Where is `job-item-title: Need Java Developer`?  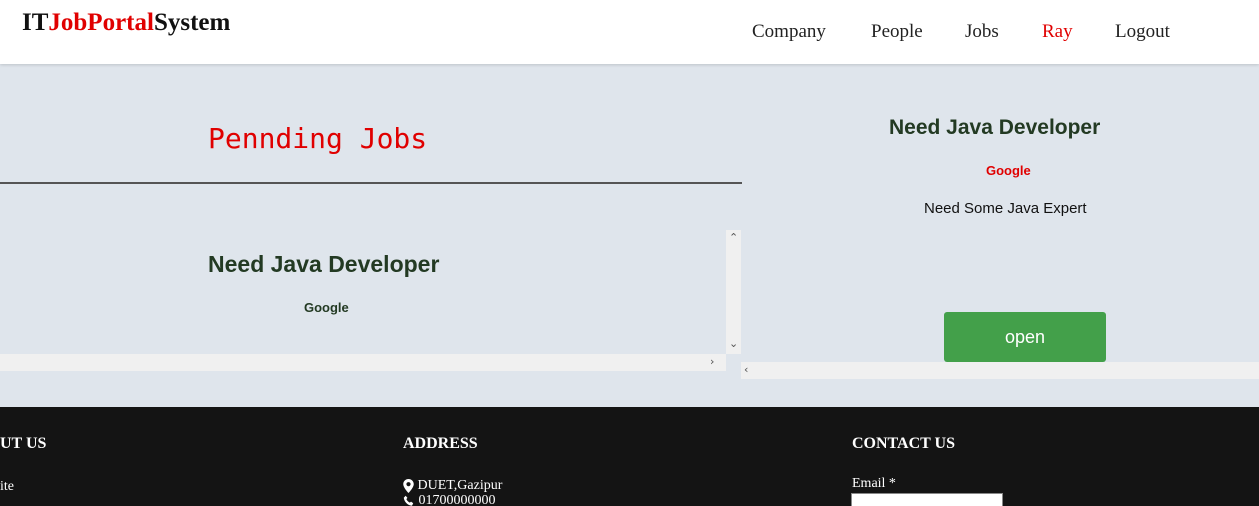 job-item-title: Need Java Developer is located at coordinates (323, 264).